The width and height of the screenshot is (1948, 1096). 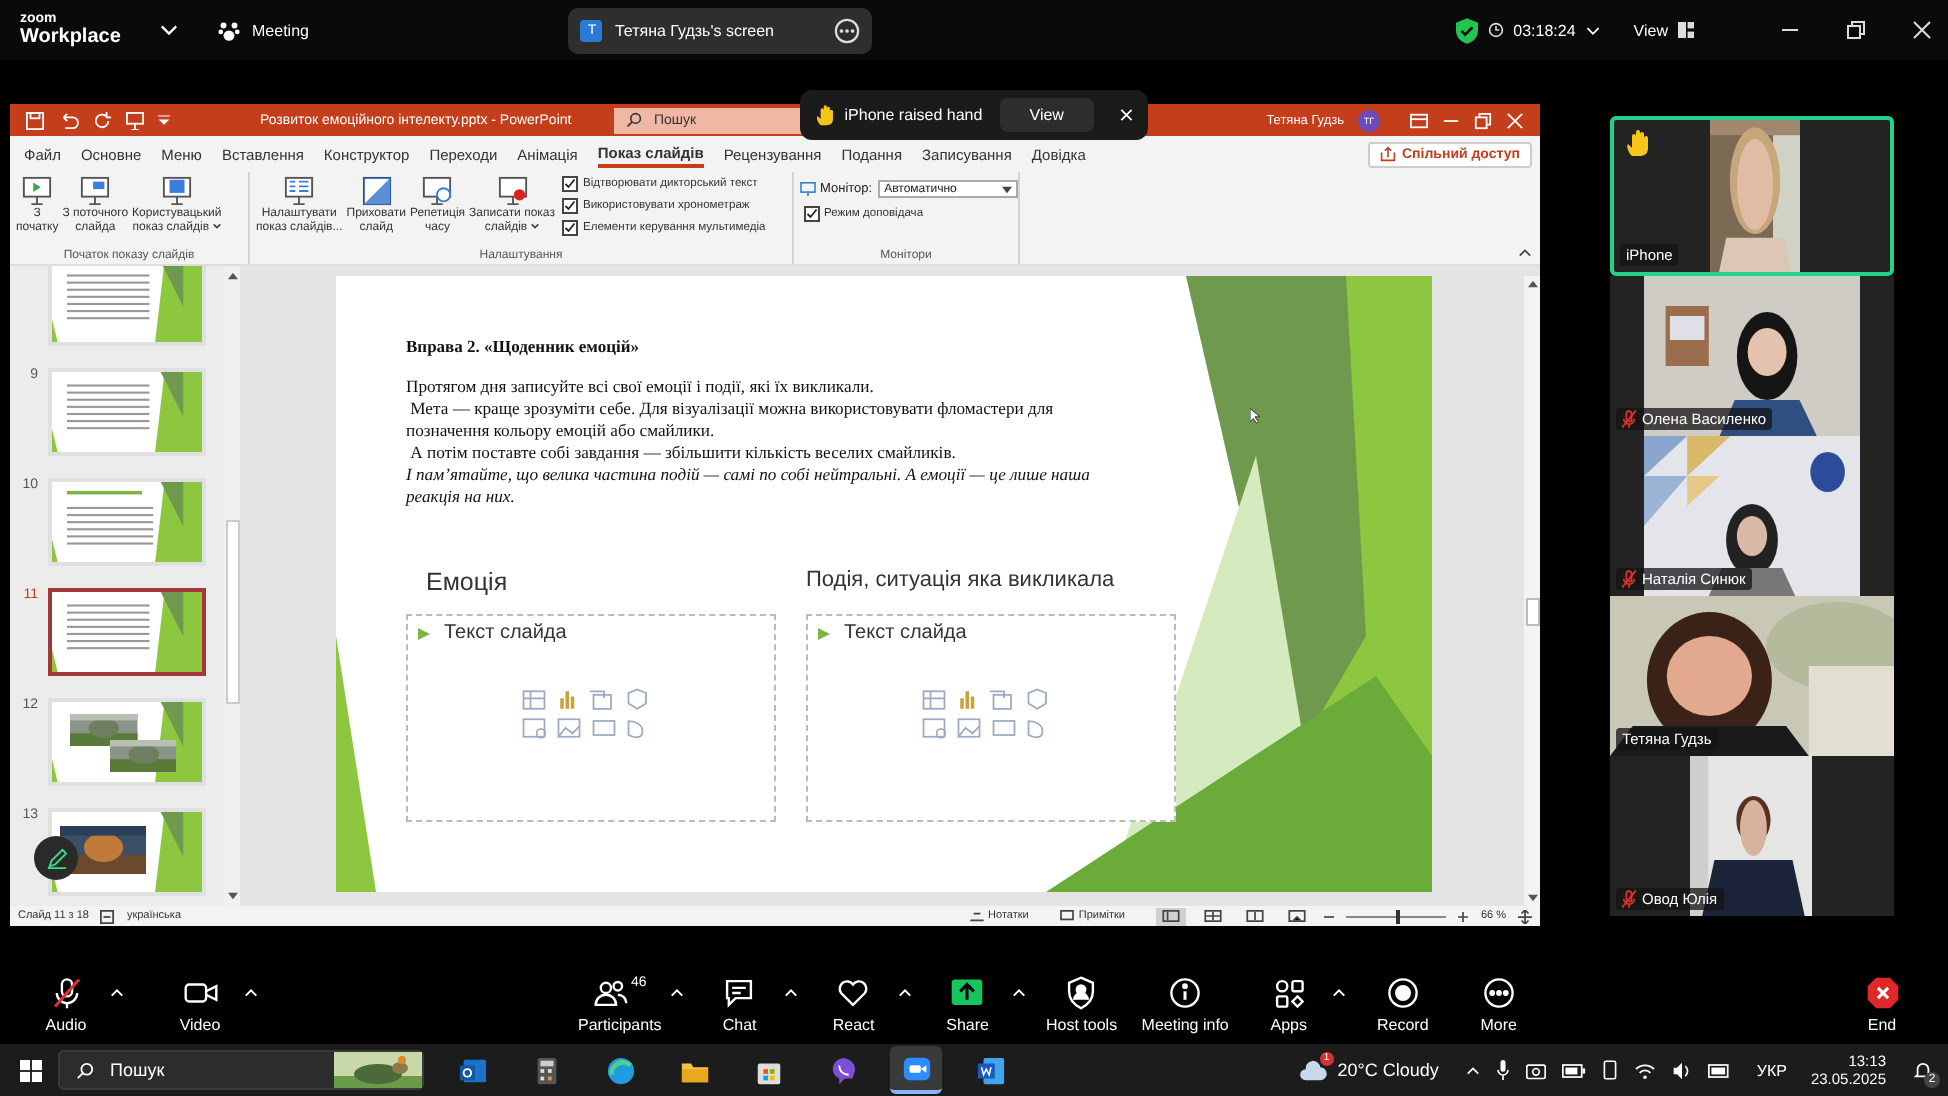 What do you see at coordinates (749, 486) in the screenshot?
I see `slide-paragraph: І пам’ятайте, що велика частина подій — самі по собі нейтральні. А емоції — це лише наша реакція на них.` at bounding box center [749, 486].